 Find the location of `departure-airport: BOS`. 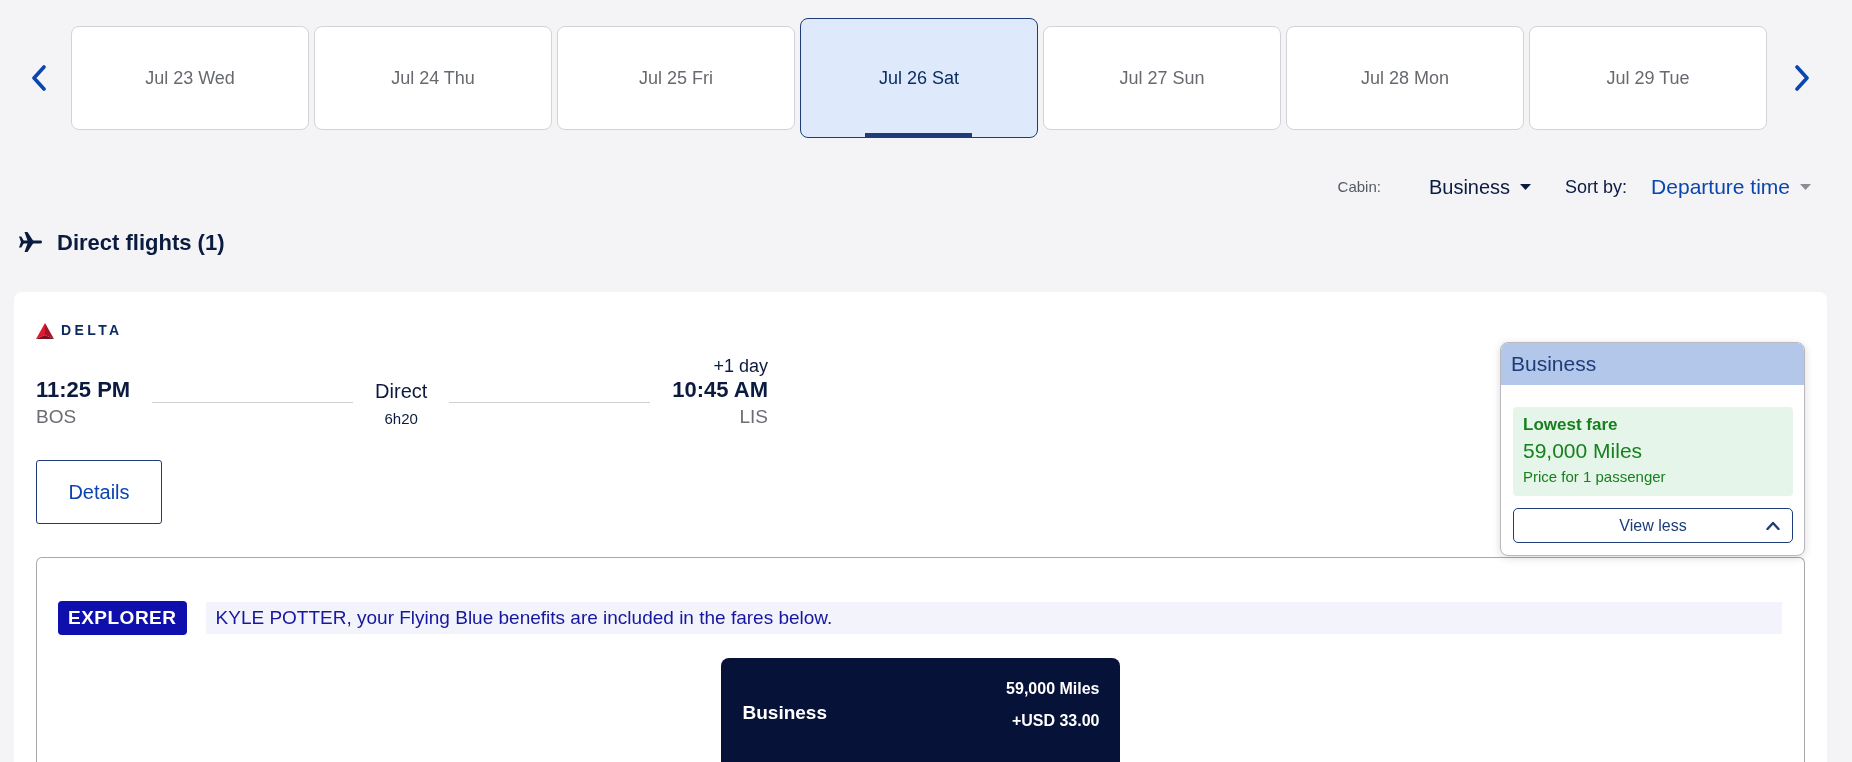

departure-airport: BOS is located at coordinates (57, 417).